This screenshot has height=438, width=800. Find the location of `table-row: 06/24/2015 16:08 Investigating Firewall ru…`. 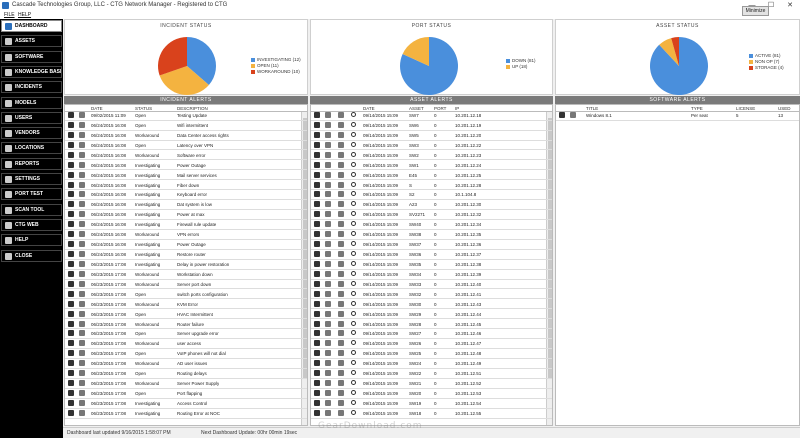

table-row: 06/24/2015 16:08 Investigating Firewall ru… is located at coordinates (186, 225).